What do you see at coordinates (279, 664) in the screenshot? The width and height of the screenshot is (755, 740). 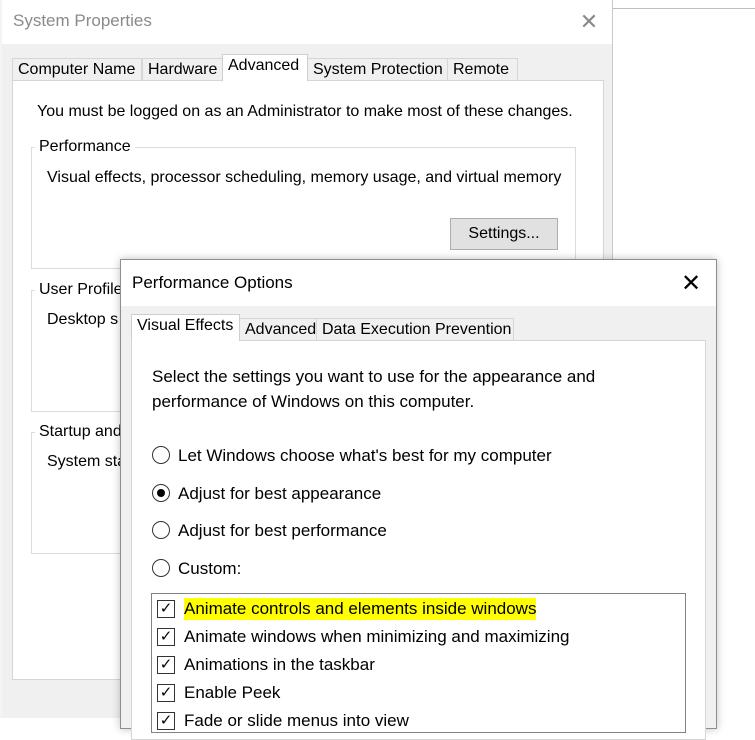 I see `effect-label: Animations in the taskbar` at bounding box center [279, 664].